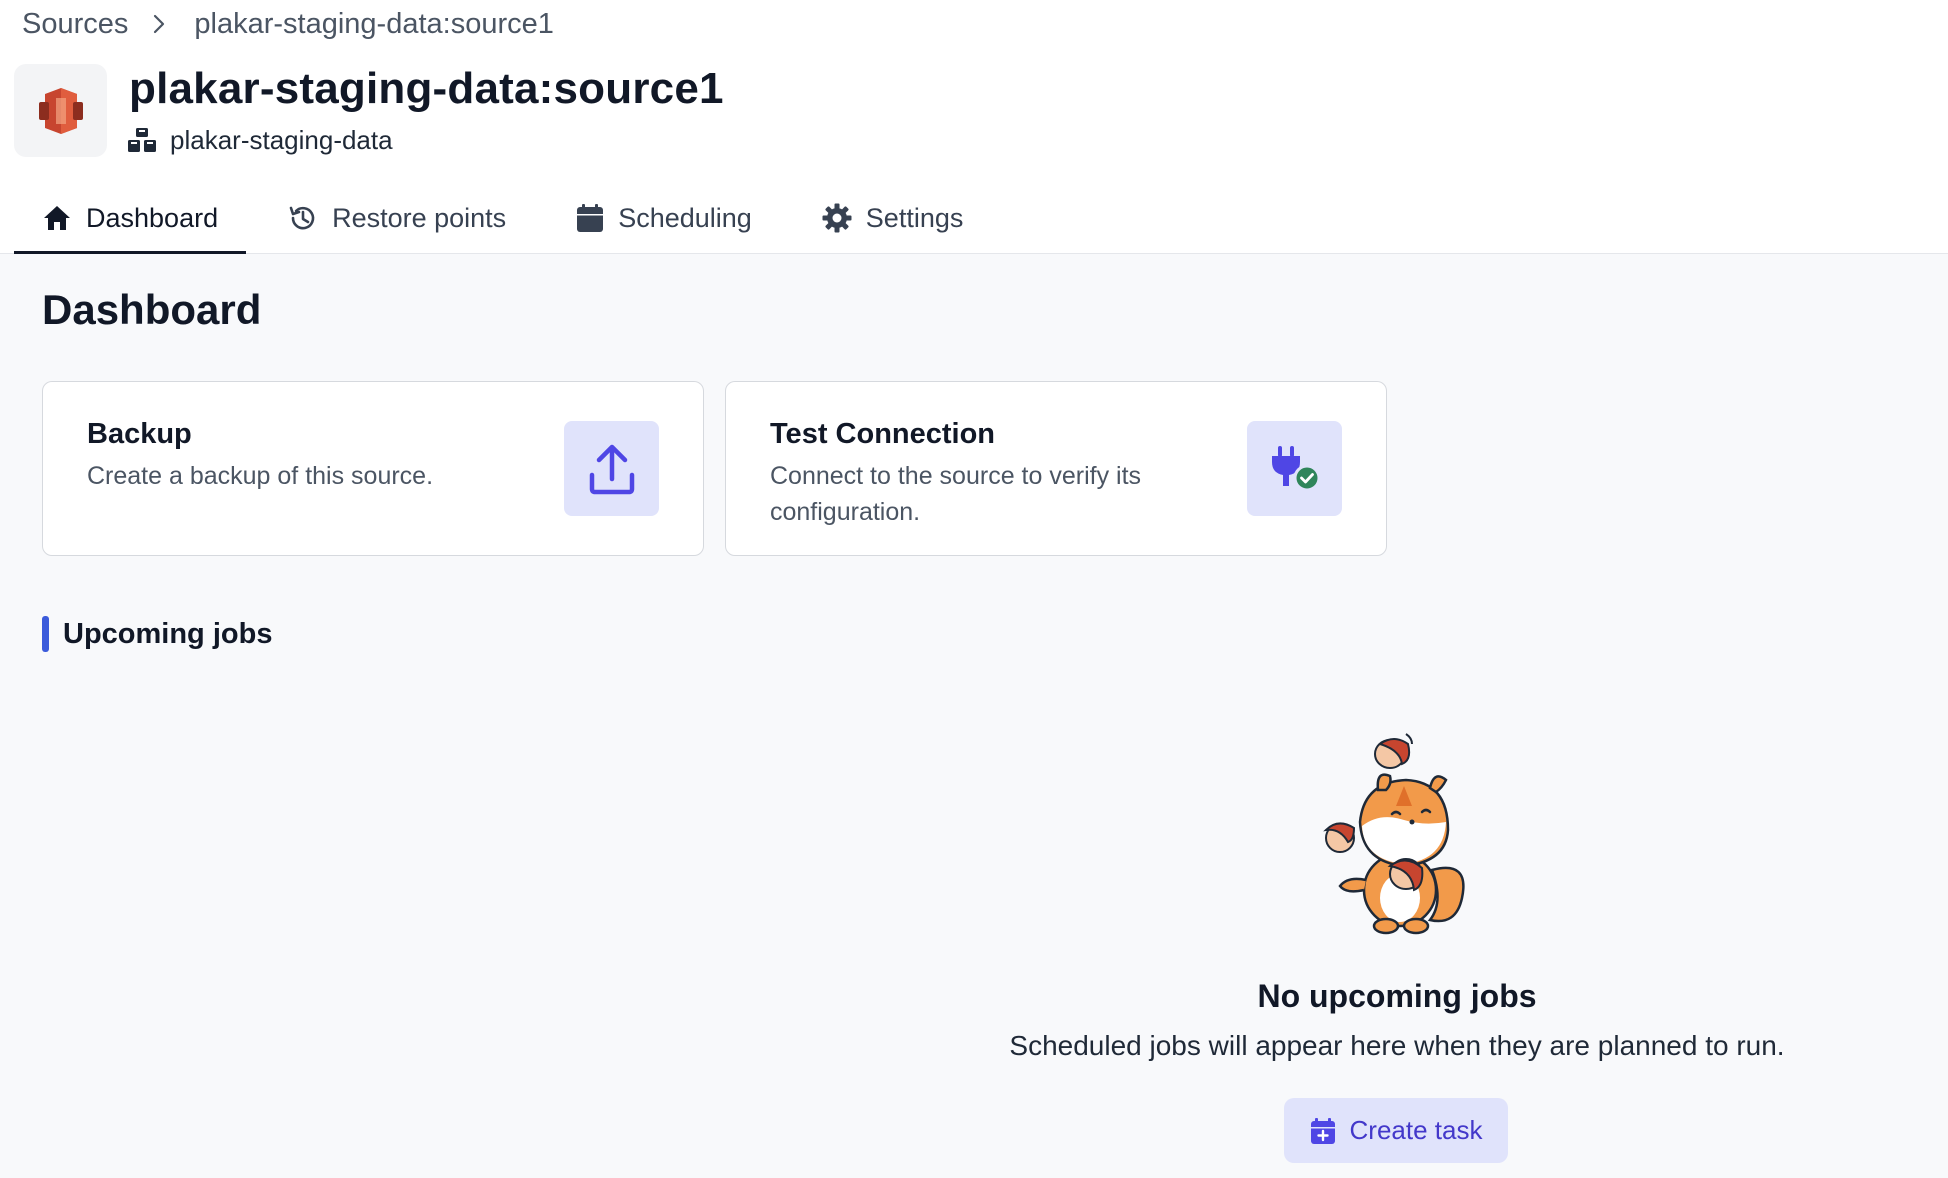  Describe the element at coordinates (75, 24) in the screenshot. I see `breadcrumb-sources-link: Sources` at that location.